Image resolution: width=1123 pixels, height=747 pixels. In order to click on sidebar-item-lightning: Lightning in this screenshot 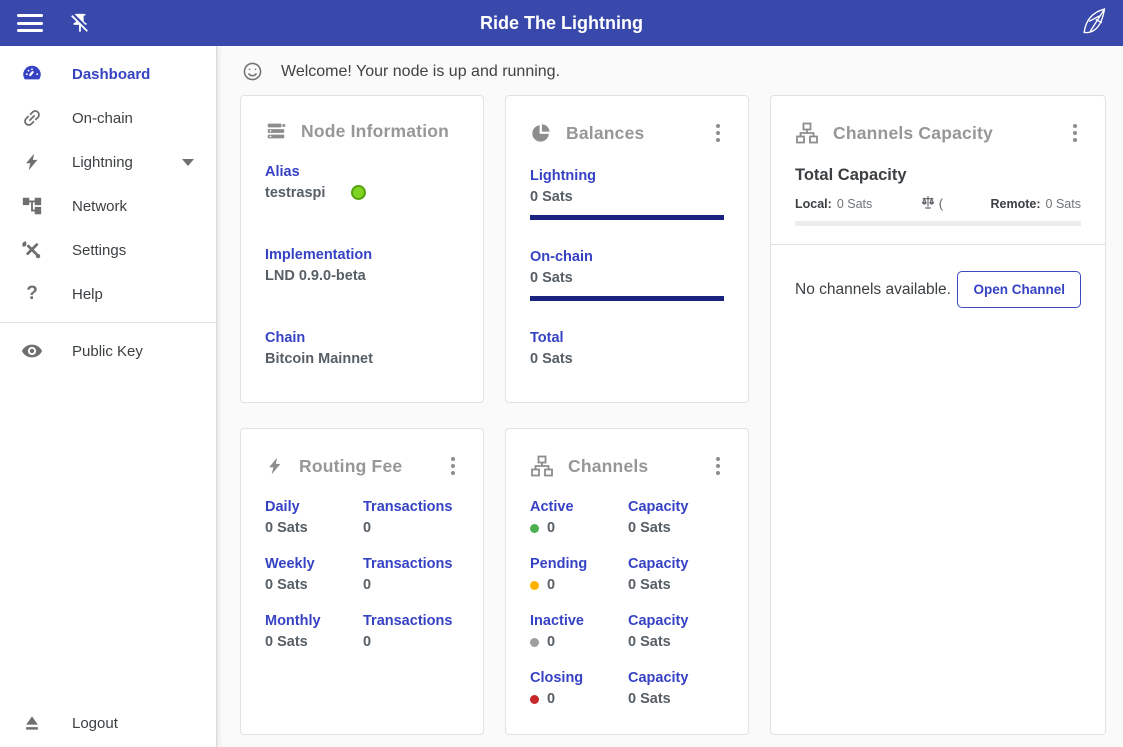, I will do `click(108, 162)`.